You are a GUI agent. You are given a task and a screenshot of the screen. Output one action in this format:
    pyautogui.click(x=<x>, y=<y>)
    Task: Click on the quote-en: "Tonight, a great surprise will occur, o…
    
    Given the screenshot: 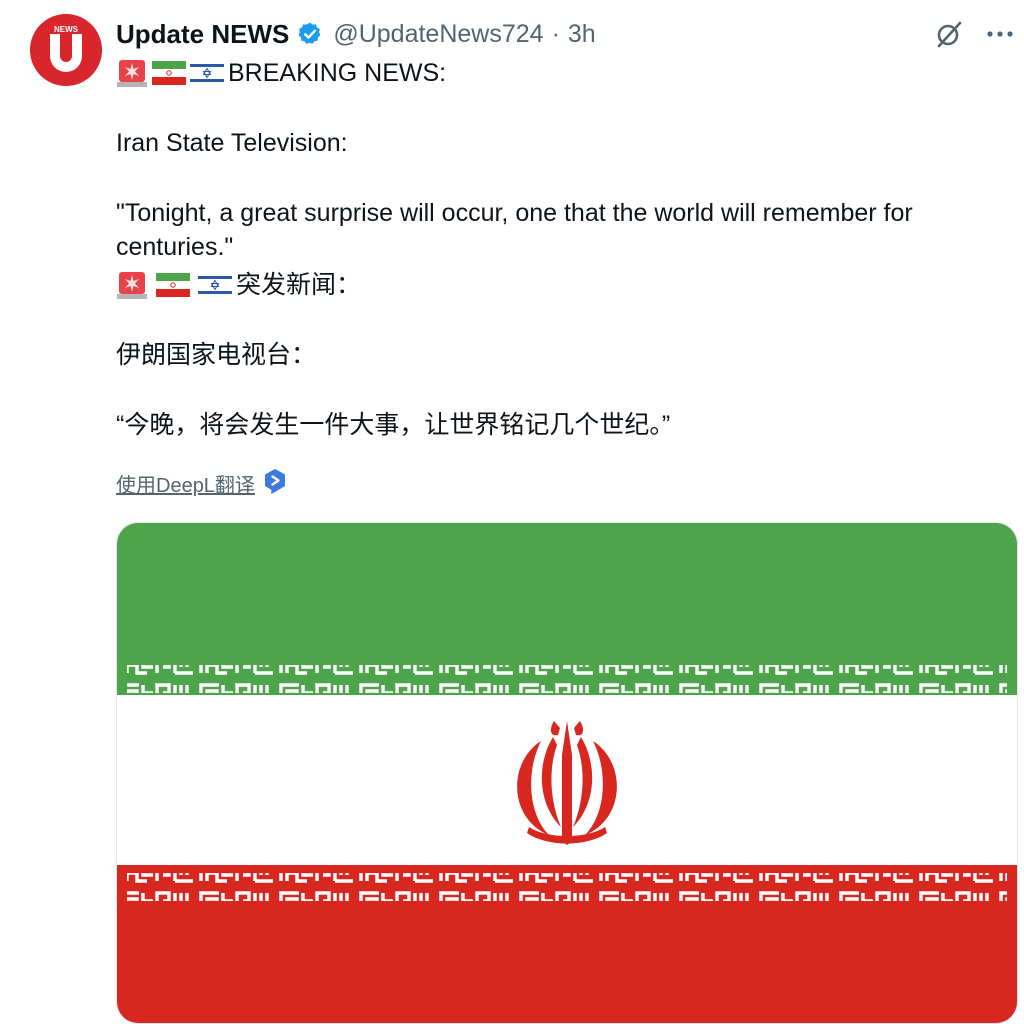 What is the action you would take?
    pyautogui.click(x=514, y=230)
    